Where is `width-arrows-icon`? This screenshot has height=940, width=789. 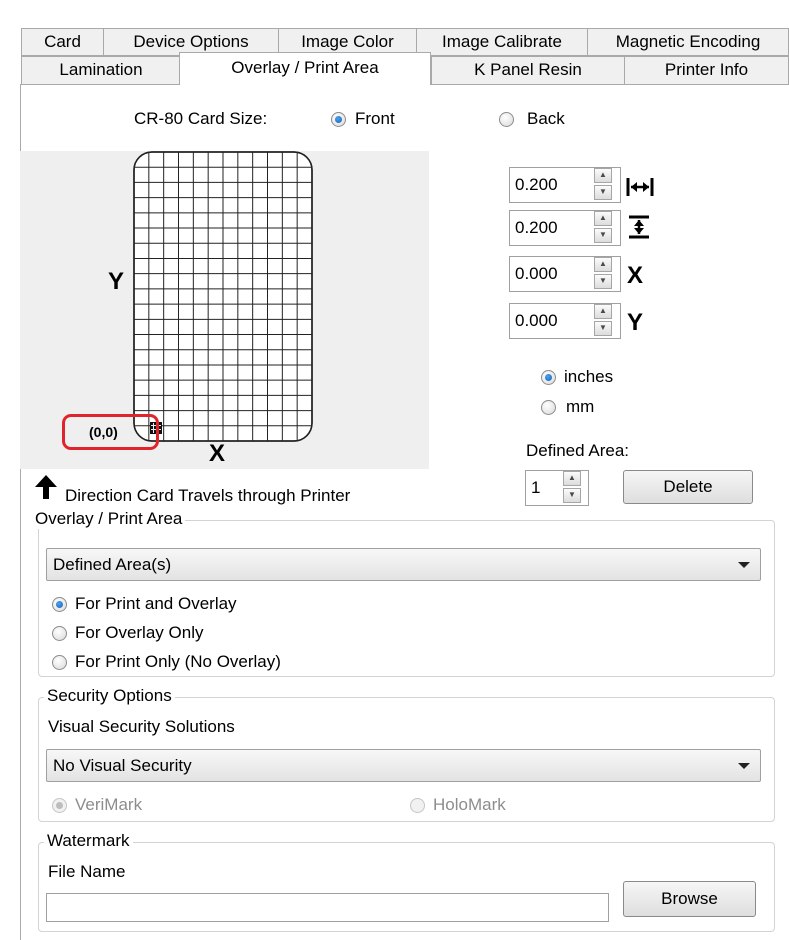 width-arrows-icon is located at coordinates (640, 187).